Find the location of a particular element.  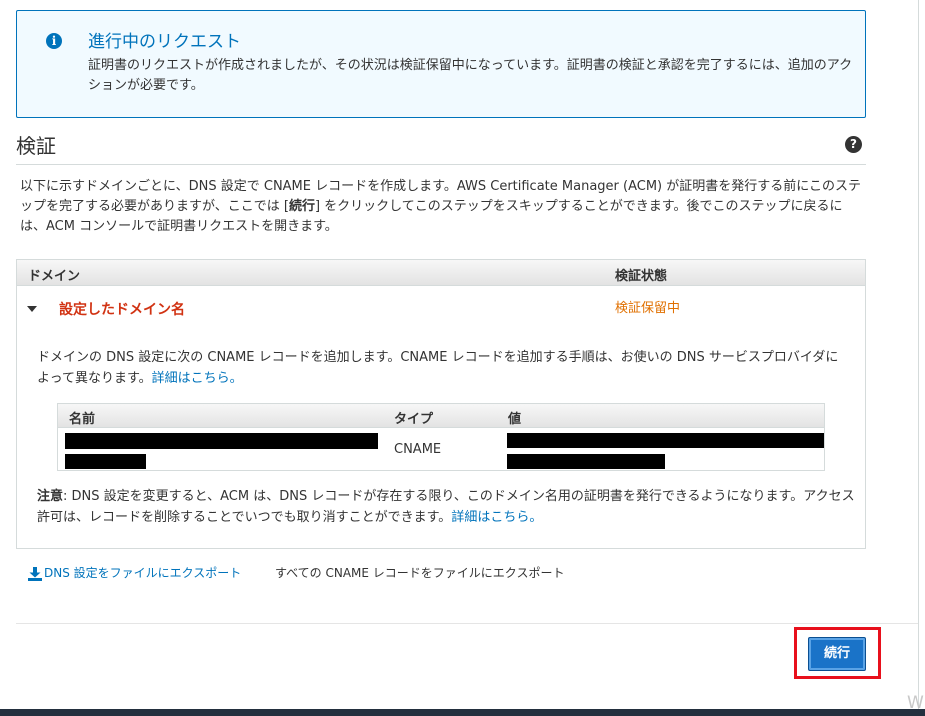

download-icon is located at coordinates (35, 574).